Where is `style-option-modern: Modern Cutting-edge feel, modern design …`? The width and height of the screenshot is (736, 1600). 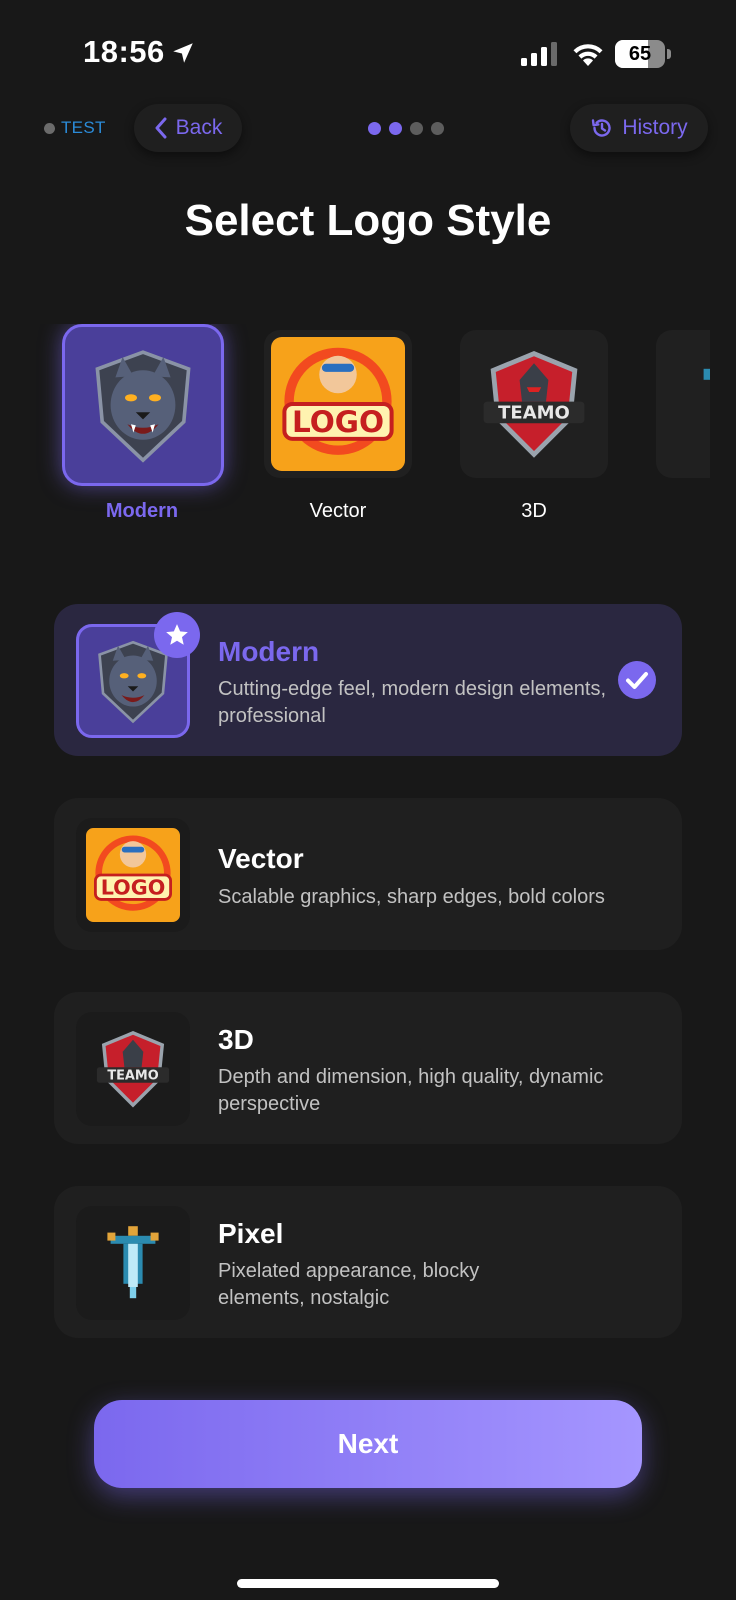
style-option-modern: Modern Cutting-edge feel, modern design … is located at coordinates (368, 680).